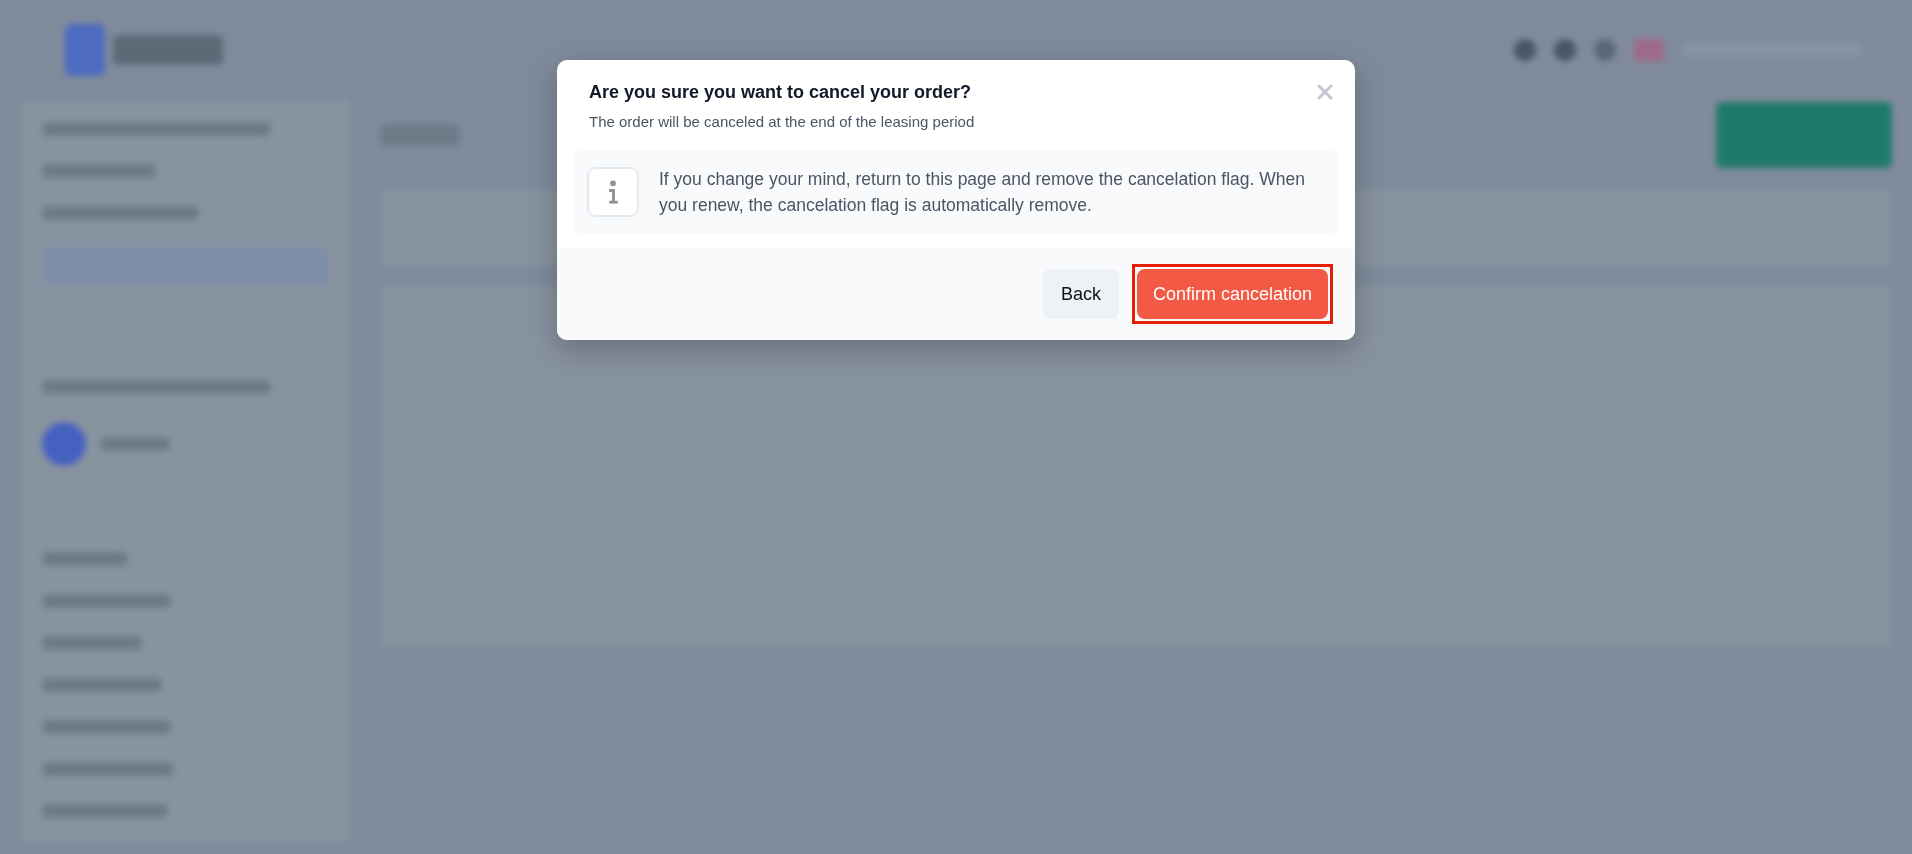 The width and height of the screenshot is (1912, 854). I want to click on dialog-title: Are you sure you want to cancel your order?, so click(781, 92).